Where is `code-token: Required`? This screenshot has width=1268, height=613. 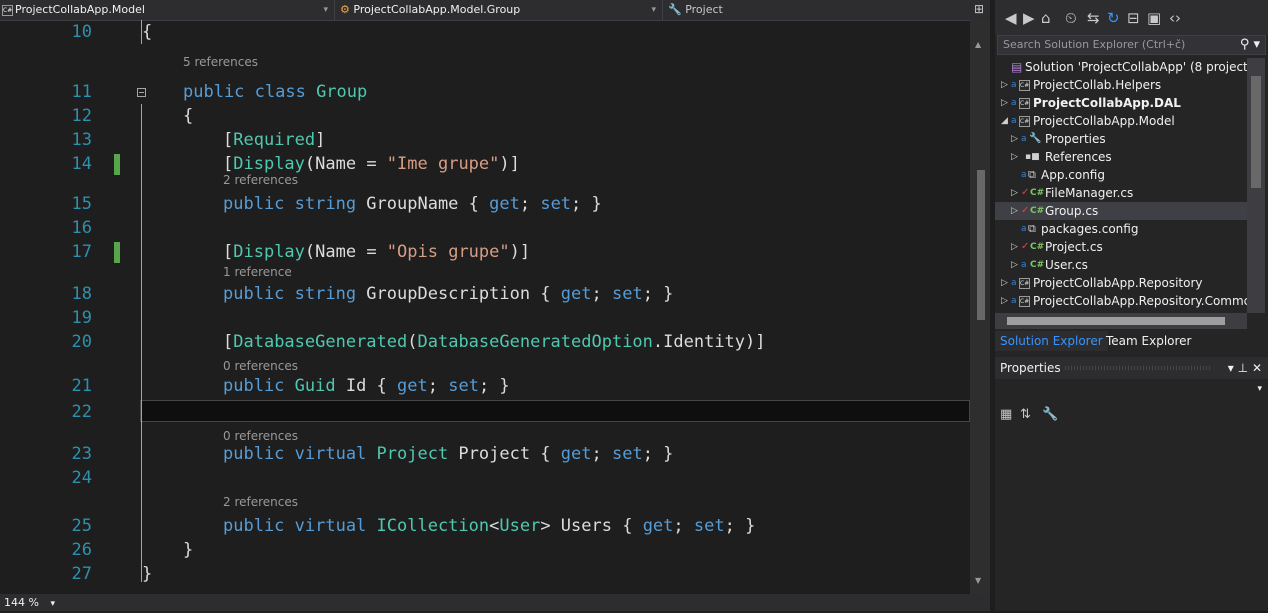 code-token: Required is located at coordinates (274, 140).